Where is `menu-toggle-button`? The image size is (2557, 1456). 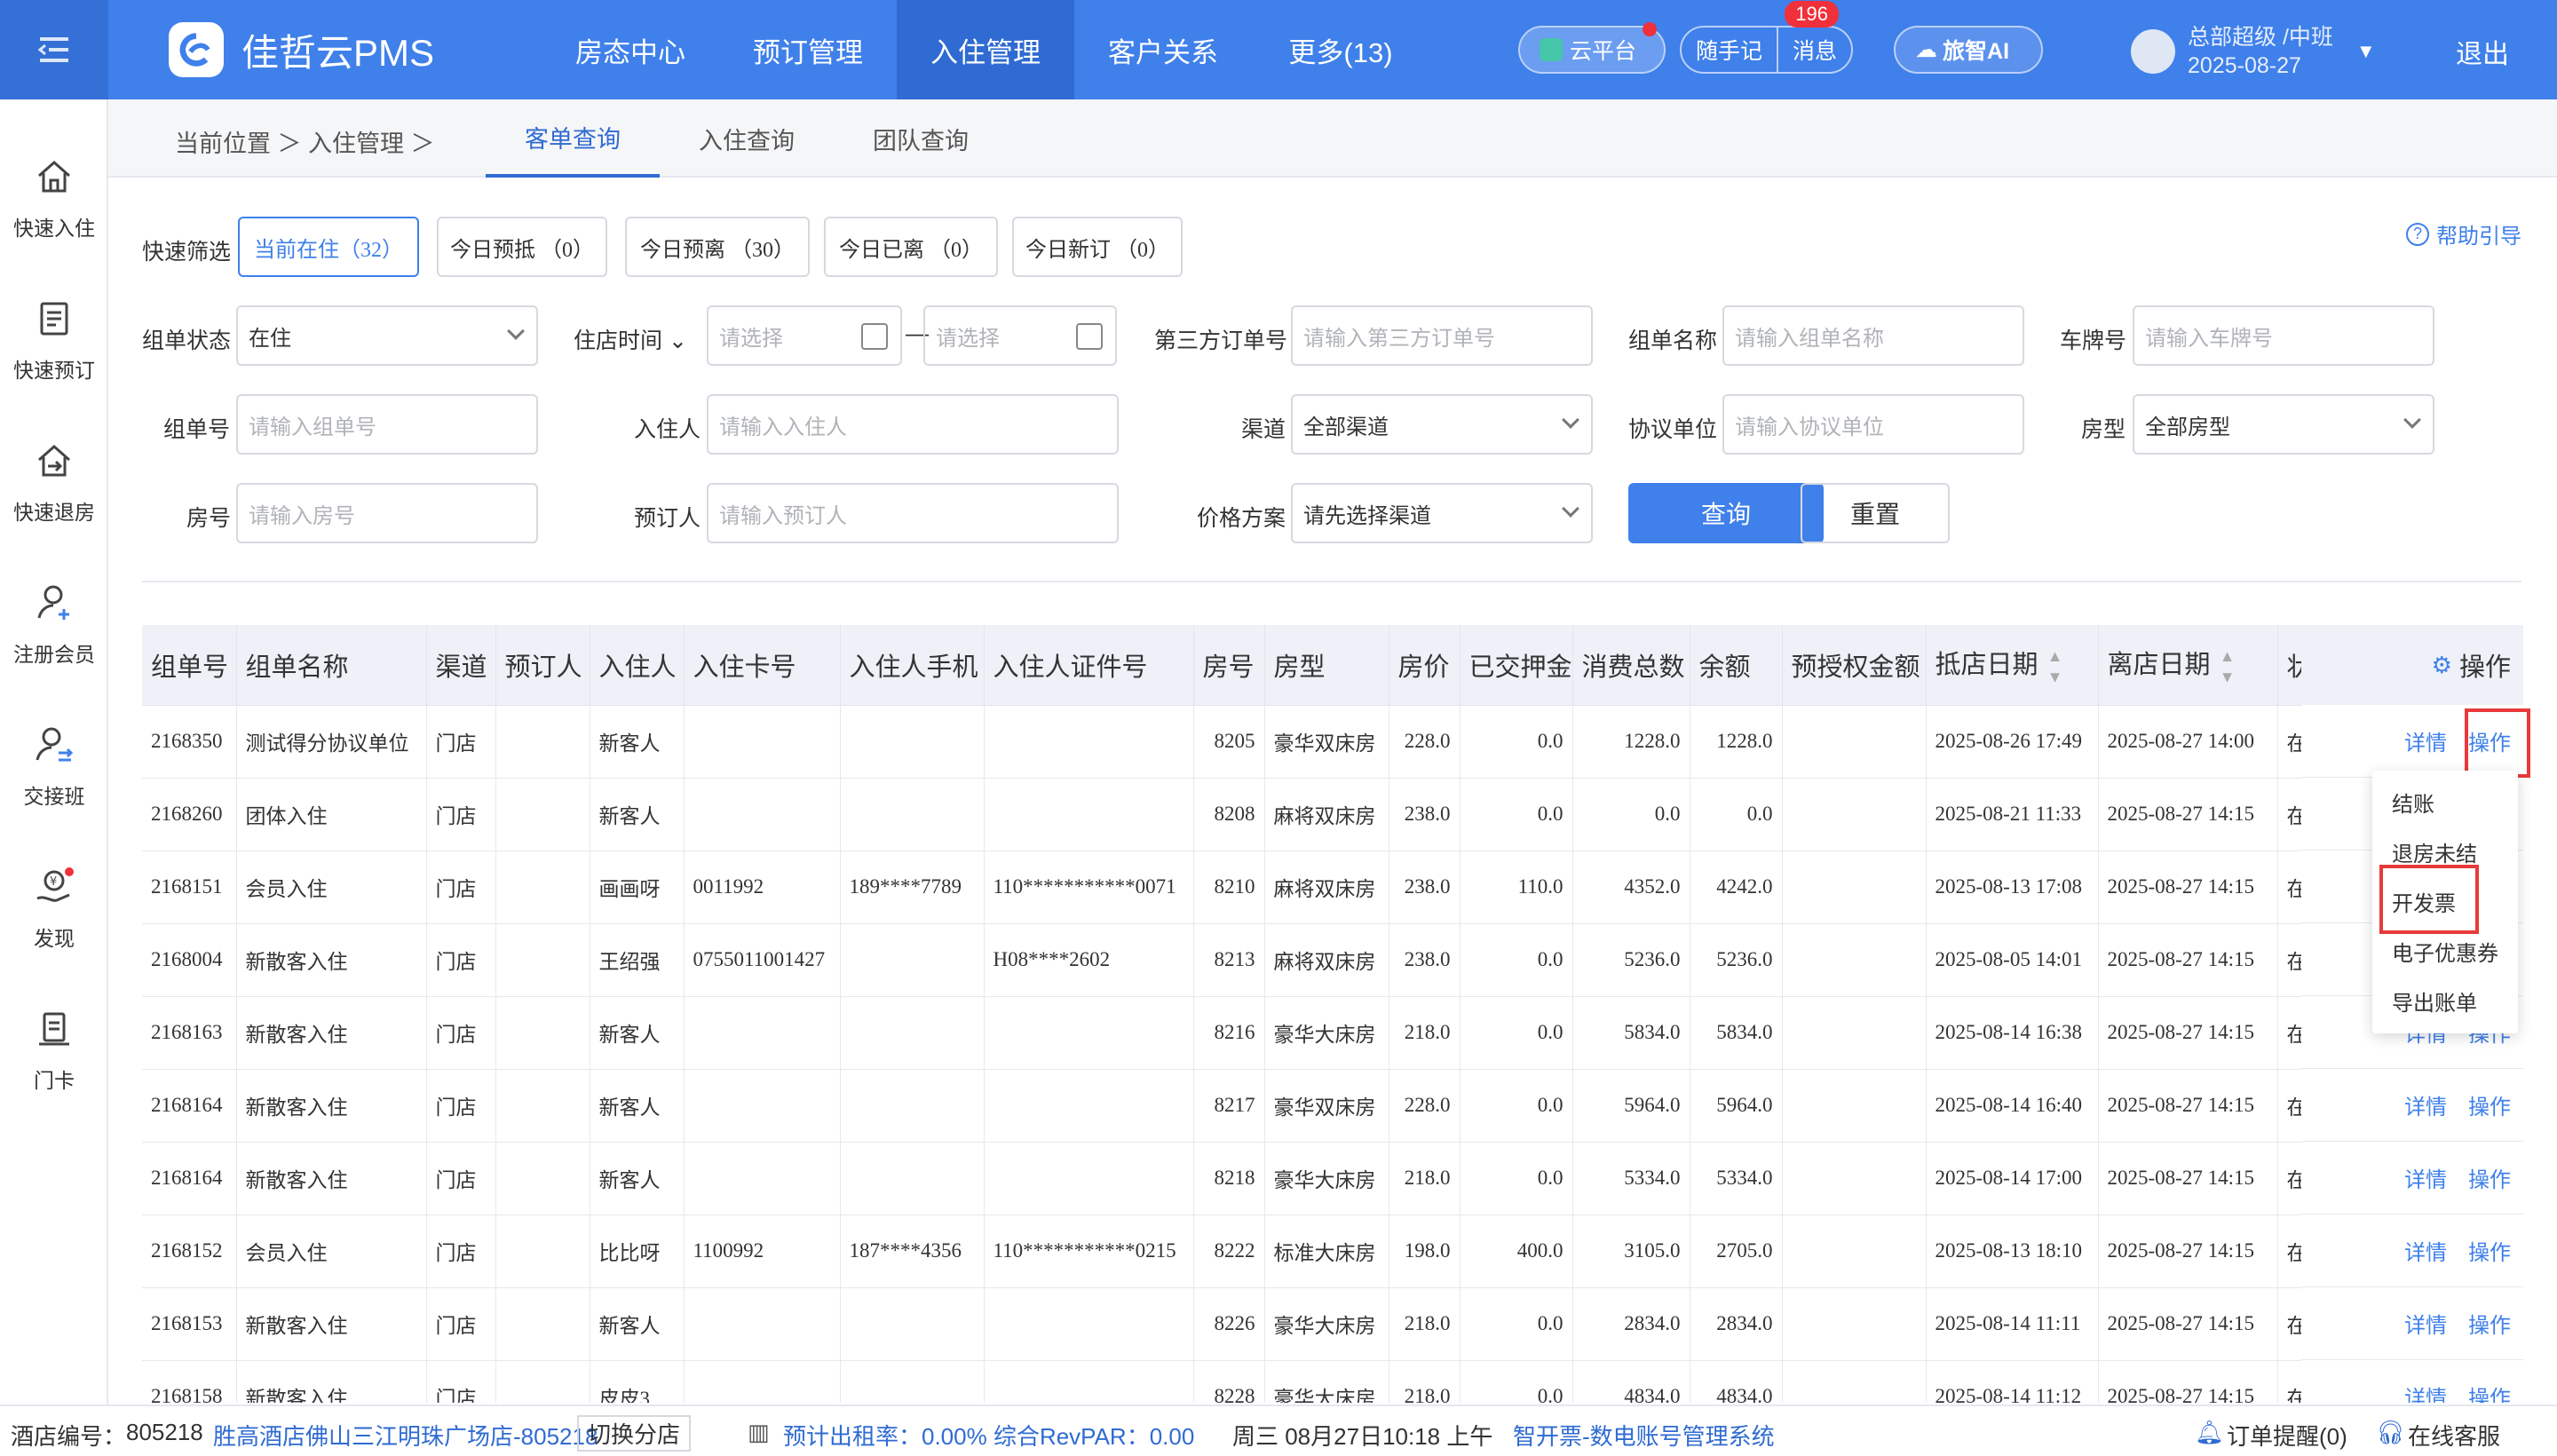
menu-toggle-button is located at coordinates (54, 49).